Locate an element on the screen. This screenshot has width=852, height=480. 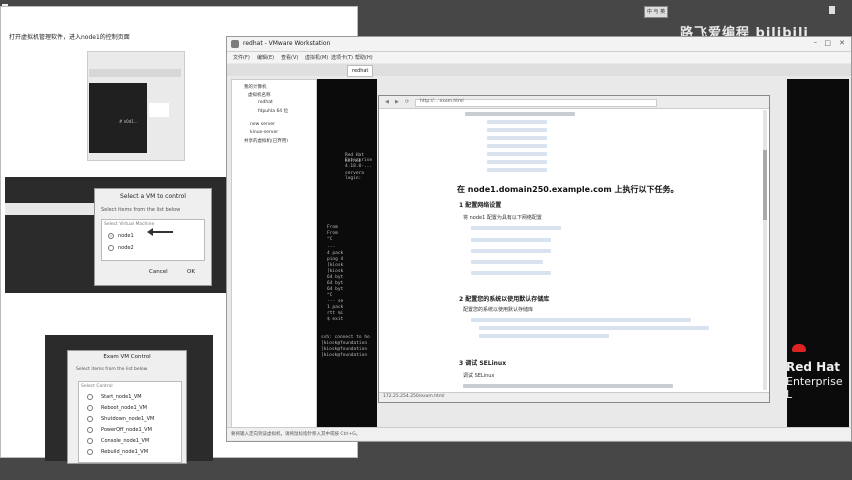
maximize-icon: □ is located at coordinates (827, 43).